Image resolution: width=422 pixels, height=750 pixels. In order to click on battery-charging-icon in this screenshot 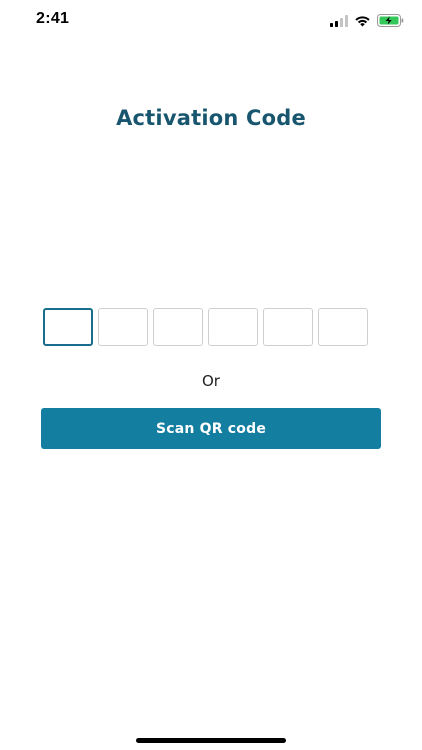, I will do `click(390, 21)`.